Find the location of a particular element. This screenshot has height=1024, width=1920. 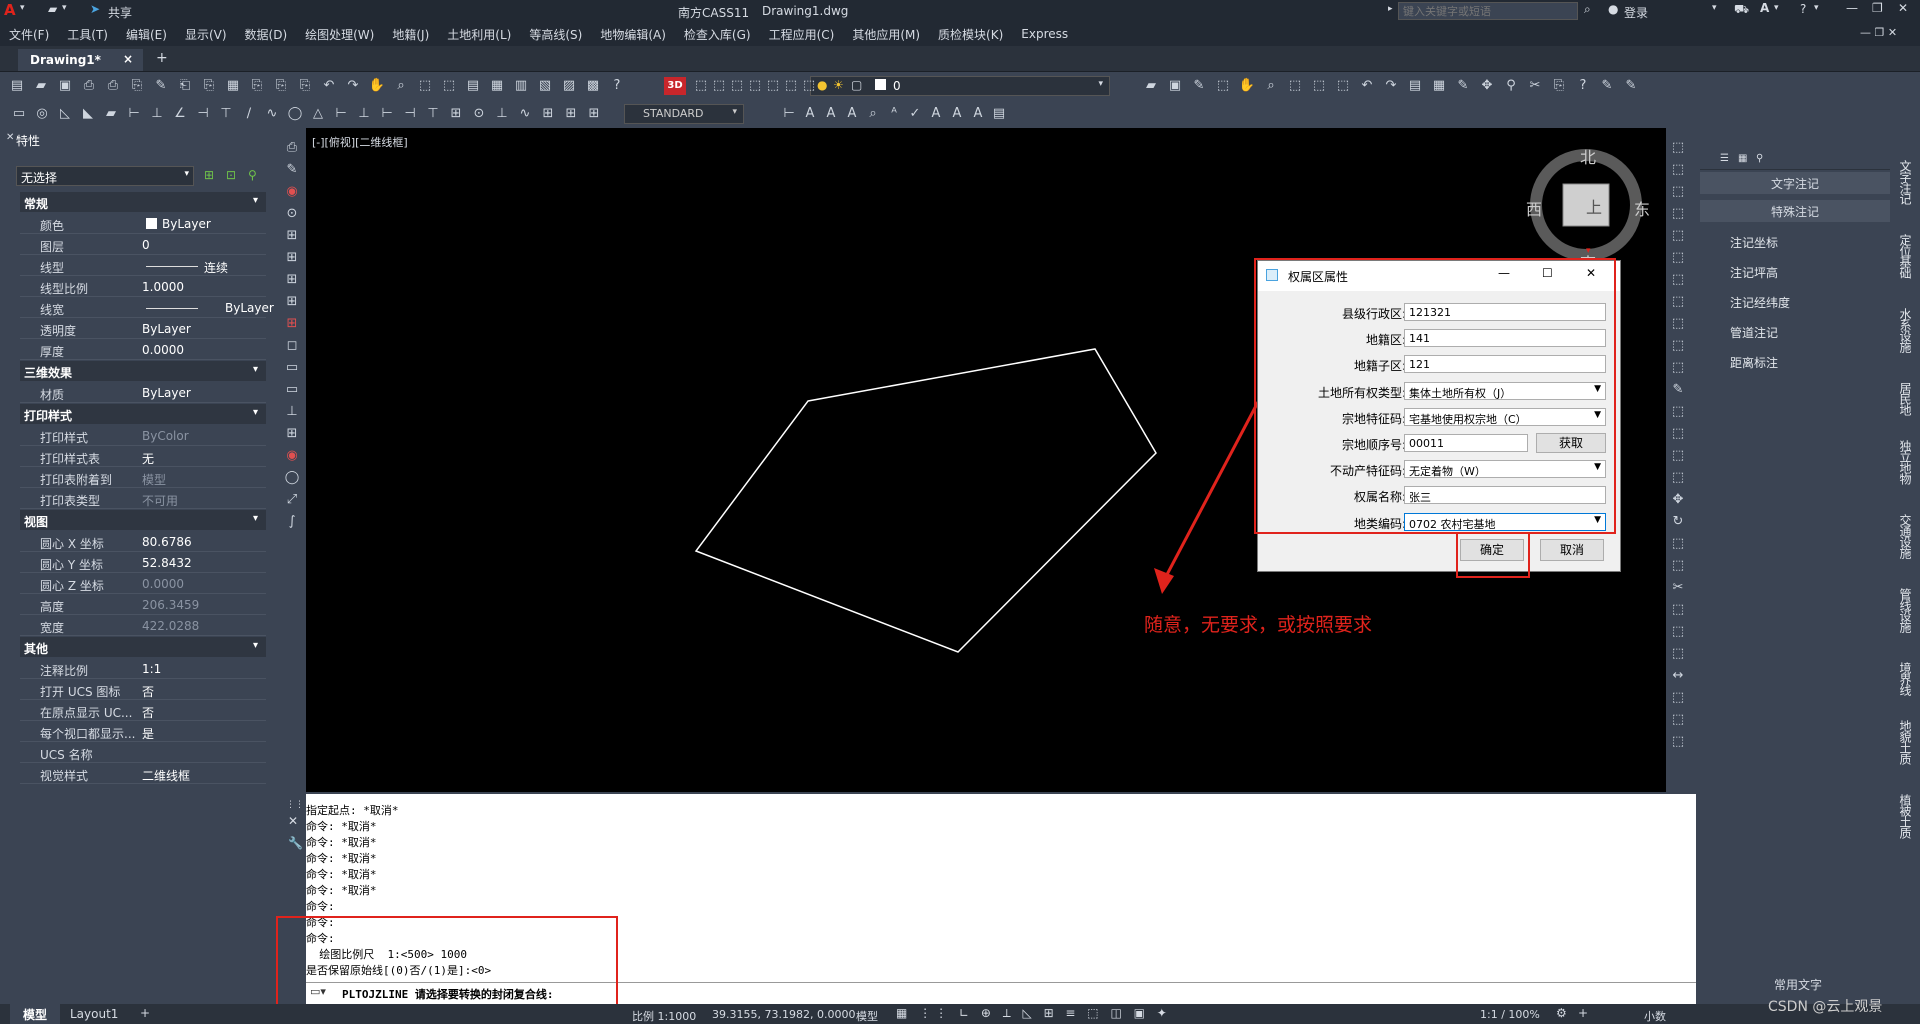

toolbar-tool-icon: ▥ is located at coordinates (521, 86).